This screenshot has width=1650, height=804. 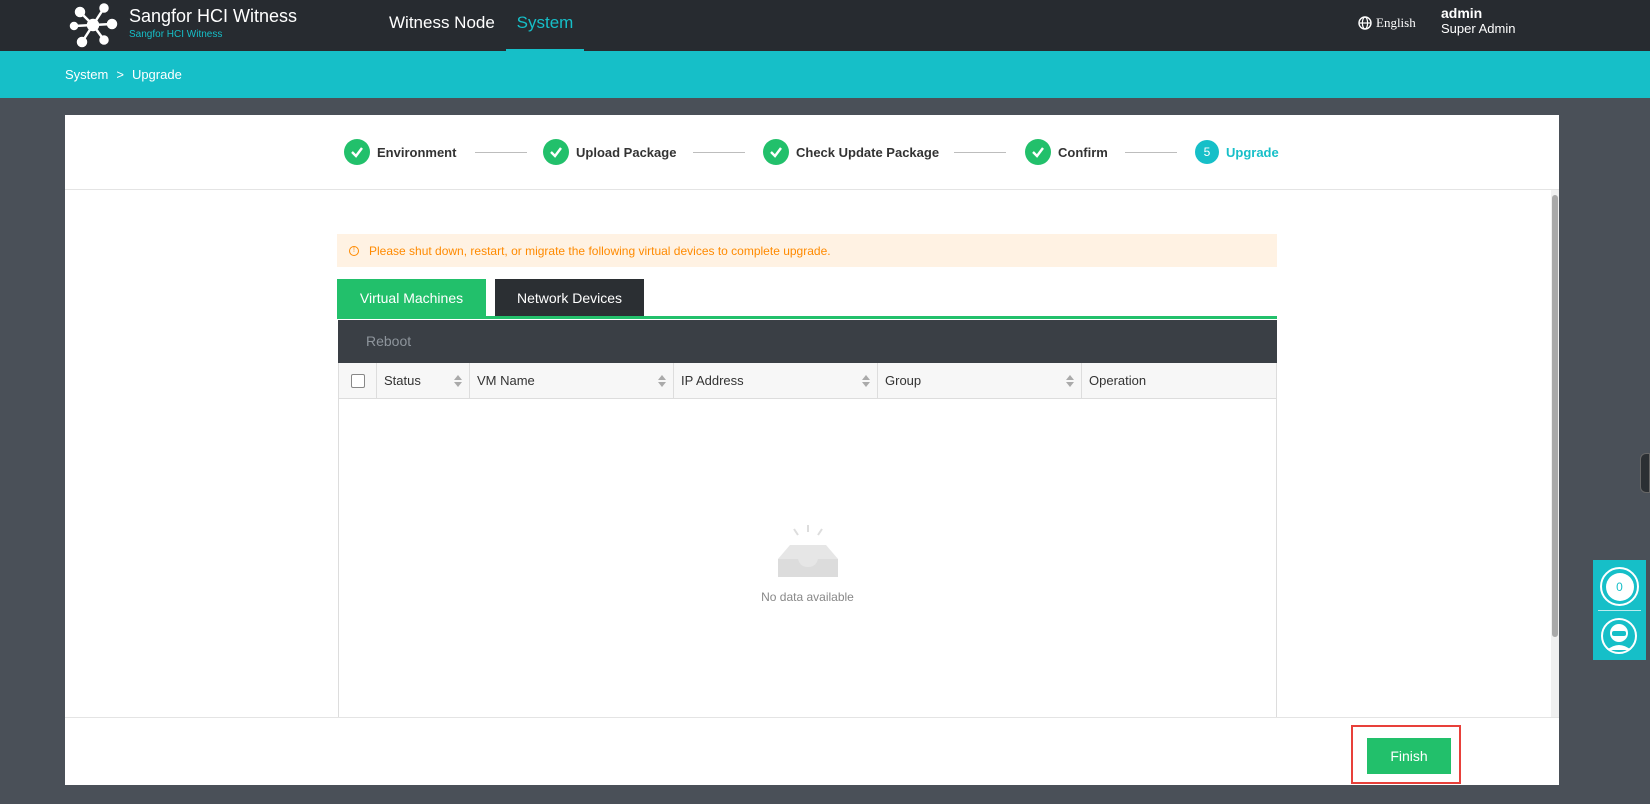 What do you see at coordinates (807, 299) in the screenshot?
I see `device-tabs: Virtual Machines Network Devices` at bounding box center [807, 299].